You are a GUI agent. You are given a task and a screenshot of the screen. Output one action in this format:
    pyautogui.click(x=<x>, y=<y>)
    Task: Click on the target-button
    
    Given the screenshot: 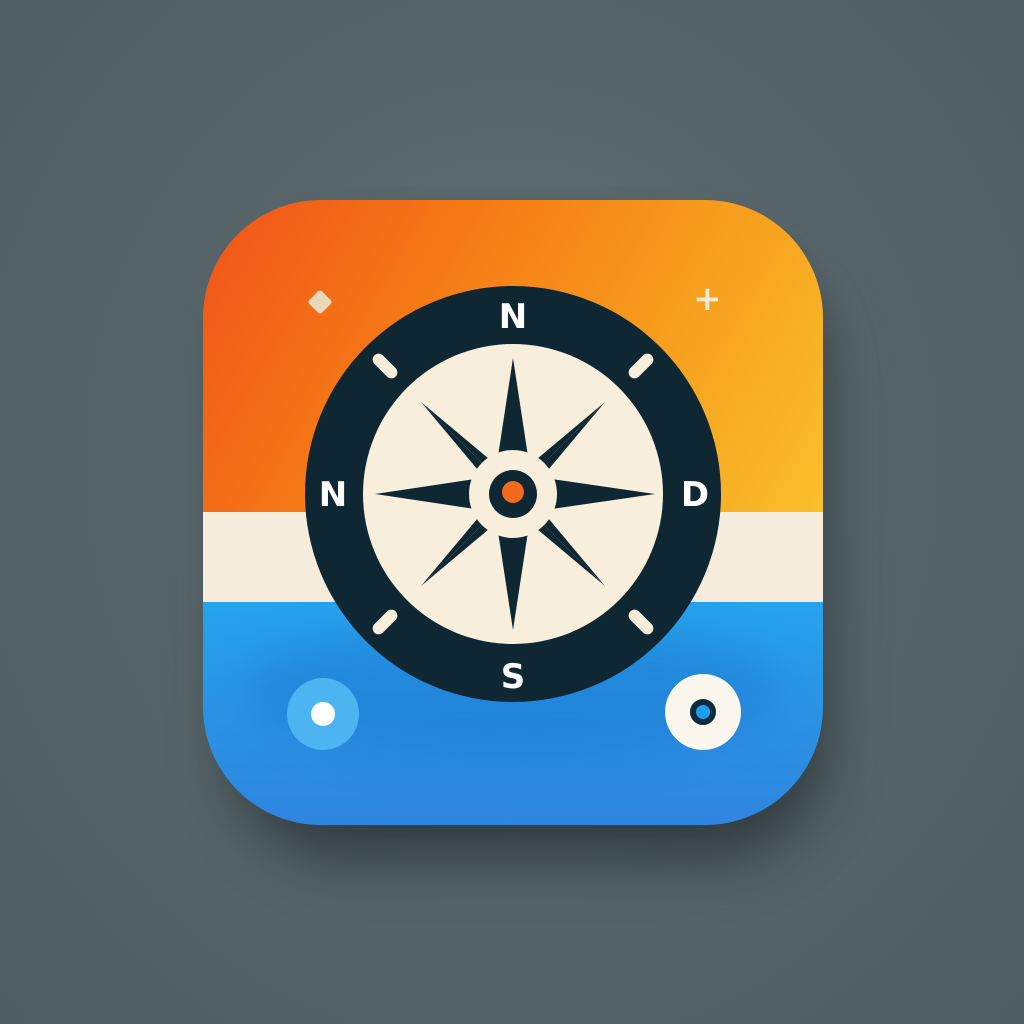 What is the action you would take?
    pyautogui.click(x=703, y=712)
    